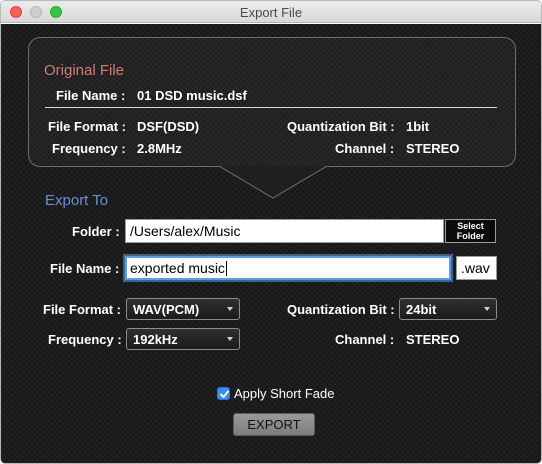  What do you see at coordinates (91, 95) in the screenshot?
I see `original-file-name-label: File Name :` at bounding box center [91, 95].